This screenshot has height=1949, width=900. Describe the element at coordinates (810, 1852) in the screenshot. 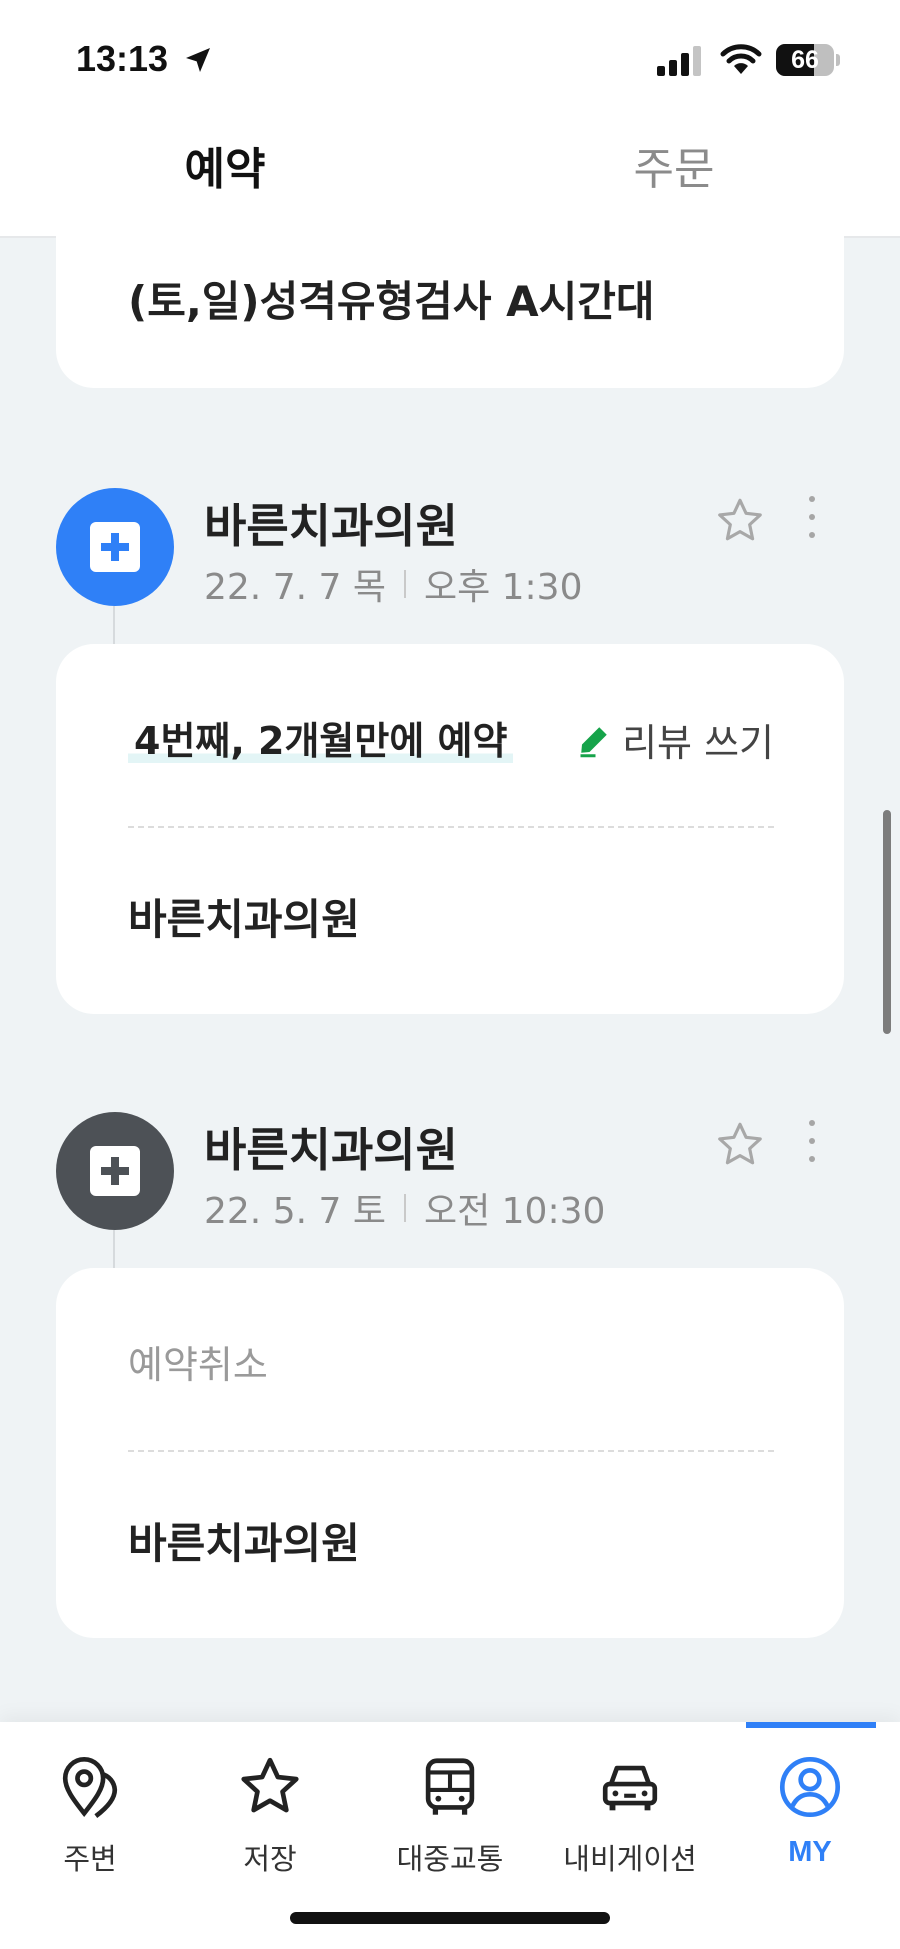

I see `nav-label: MY` at that location.